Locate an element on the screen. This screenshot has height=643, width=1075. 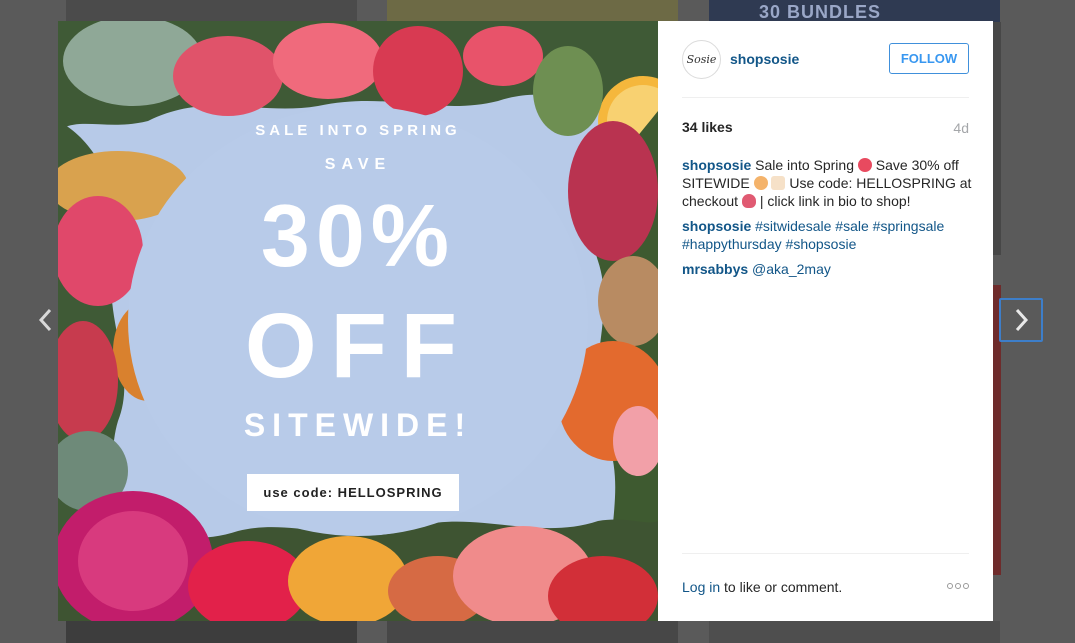
caption-text: | click link in bio to shop! is located at coordinates (835, 201).